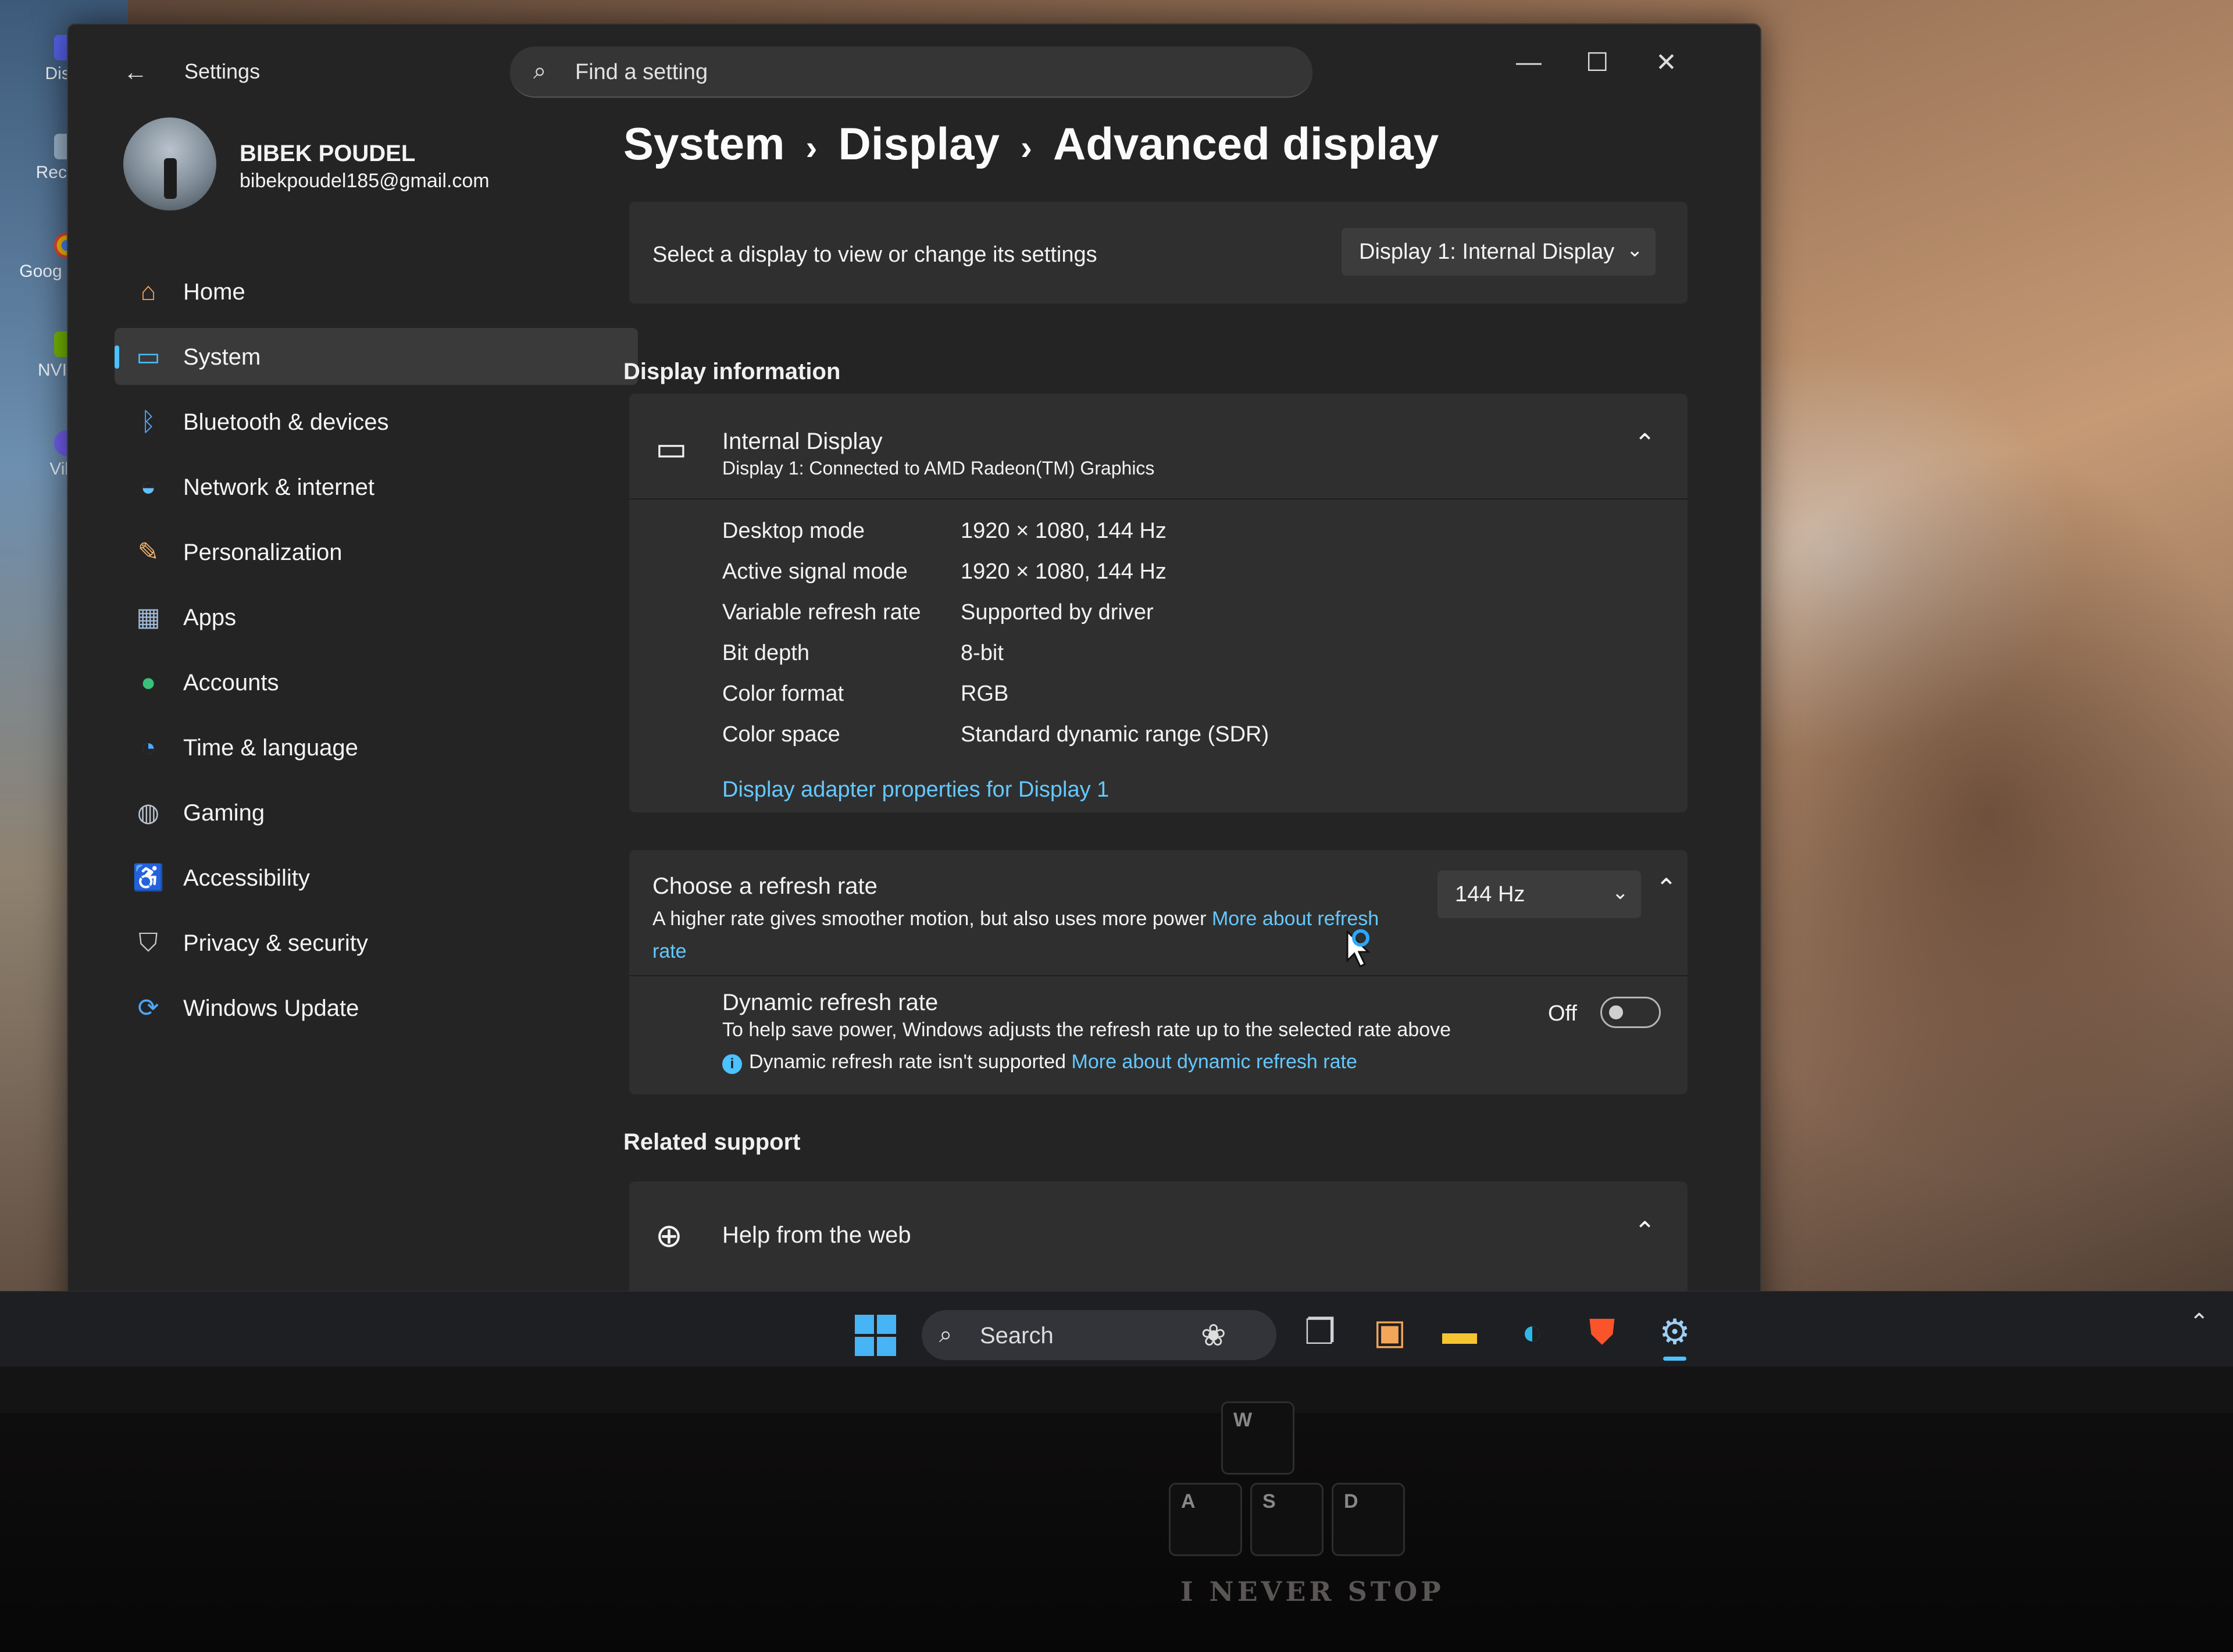 The height and width of the screenshot is (1652, 2233). What do you see at coordinates (946, 1334) in the screenshot?
I see `search-icon: ⌕` at bounding box center [946, 1334].